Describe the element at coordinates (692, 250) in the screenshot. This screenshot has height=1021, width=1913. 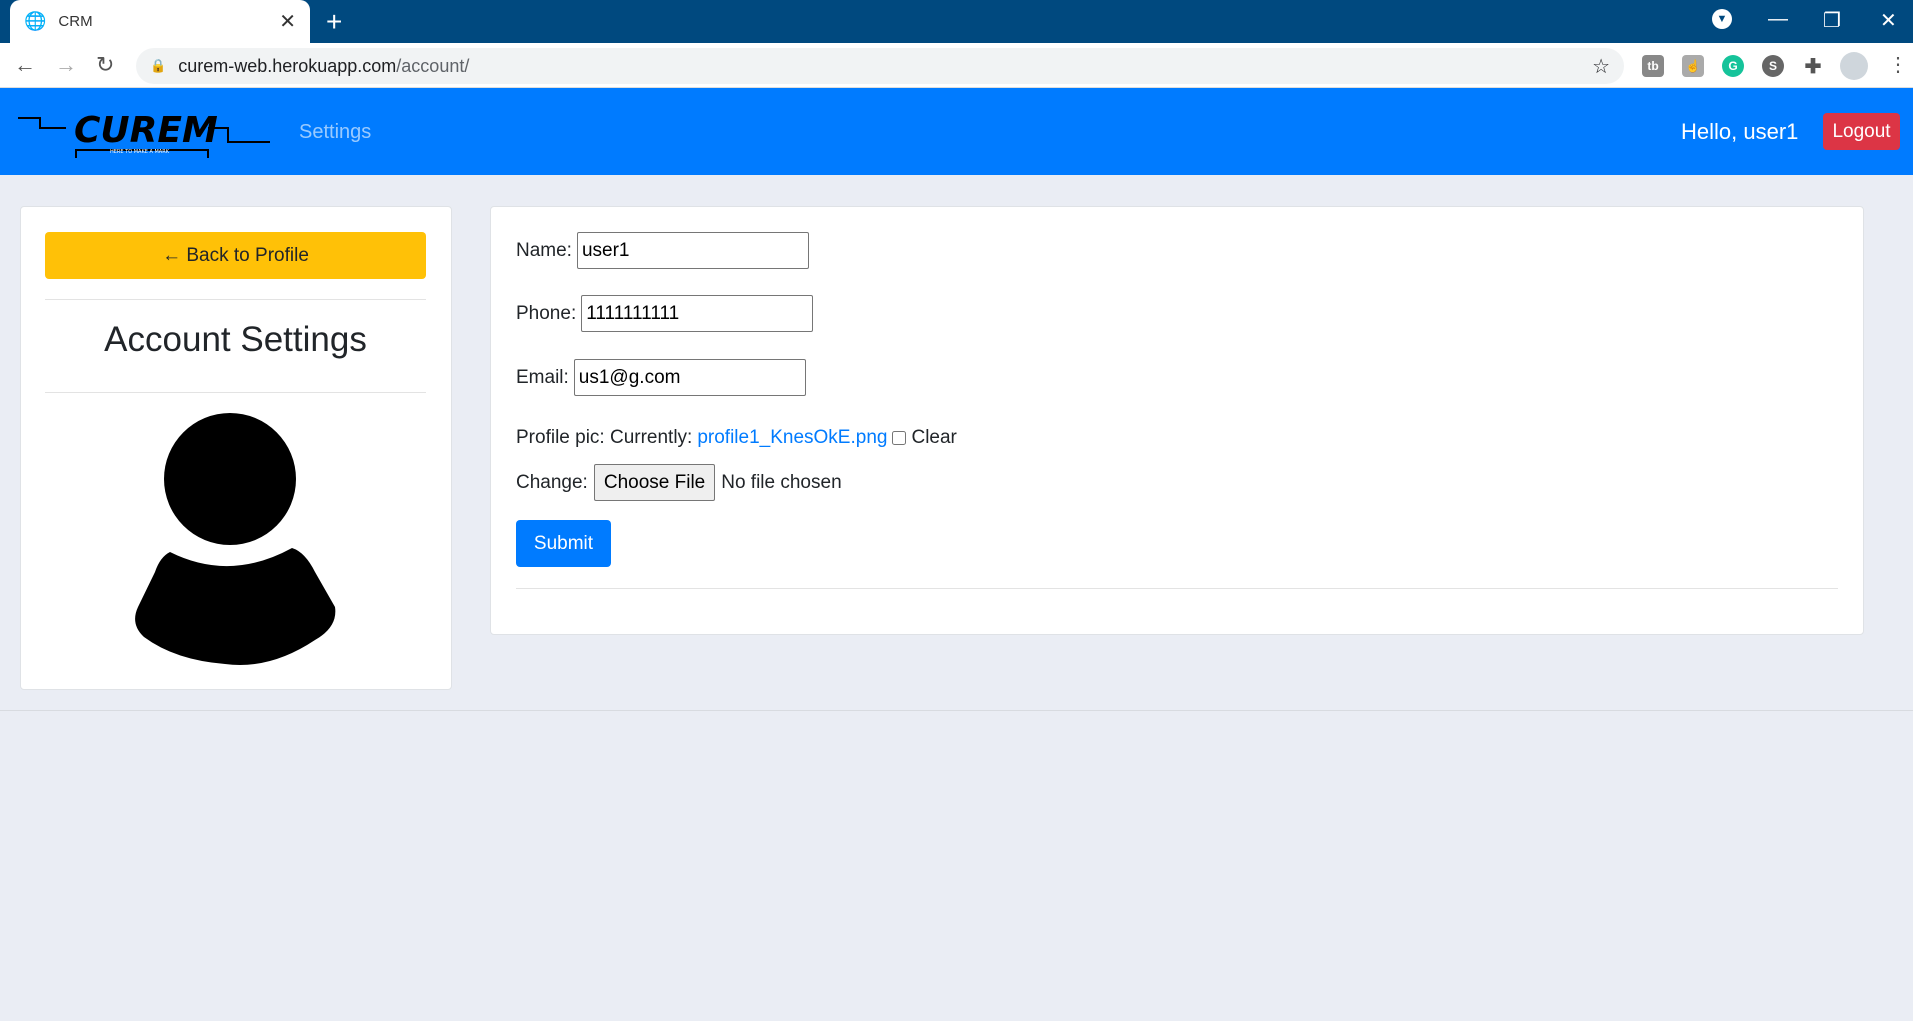
I see `name-input` at that location.